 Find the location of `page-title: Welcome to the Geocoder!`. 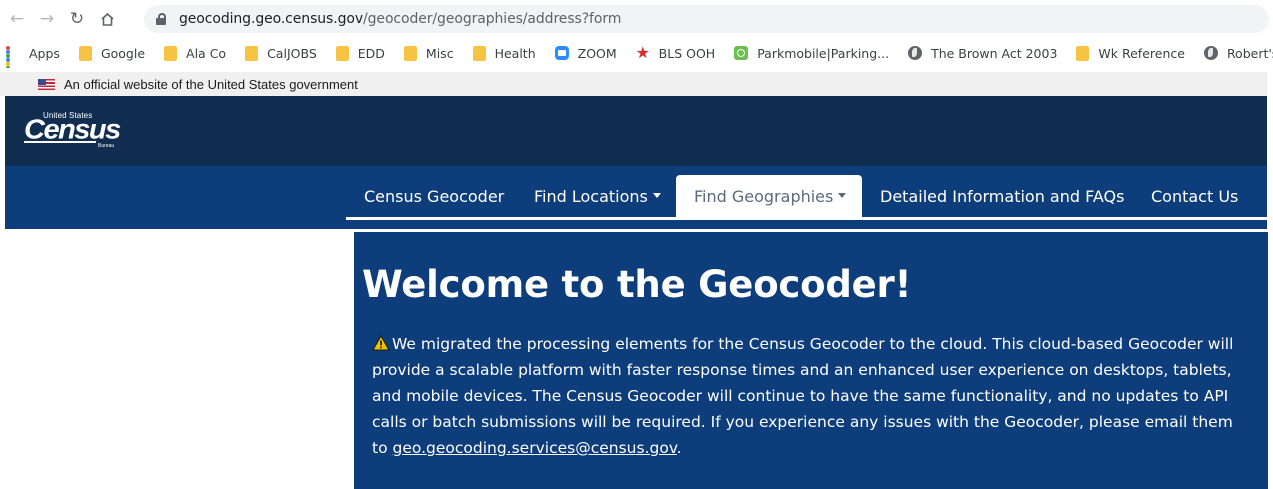

page-title: Welcome to the Geocoder! is located at coordinates (637, 284).